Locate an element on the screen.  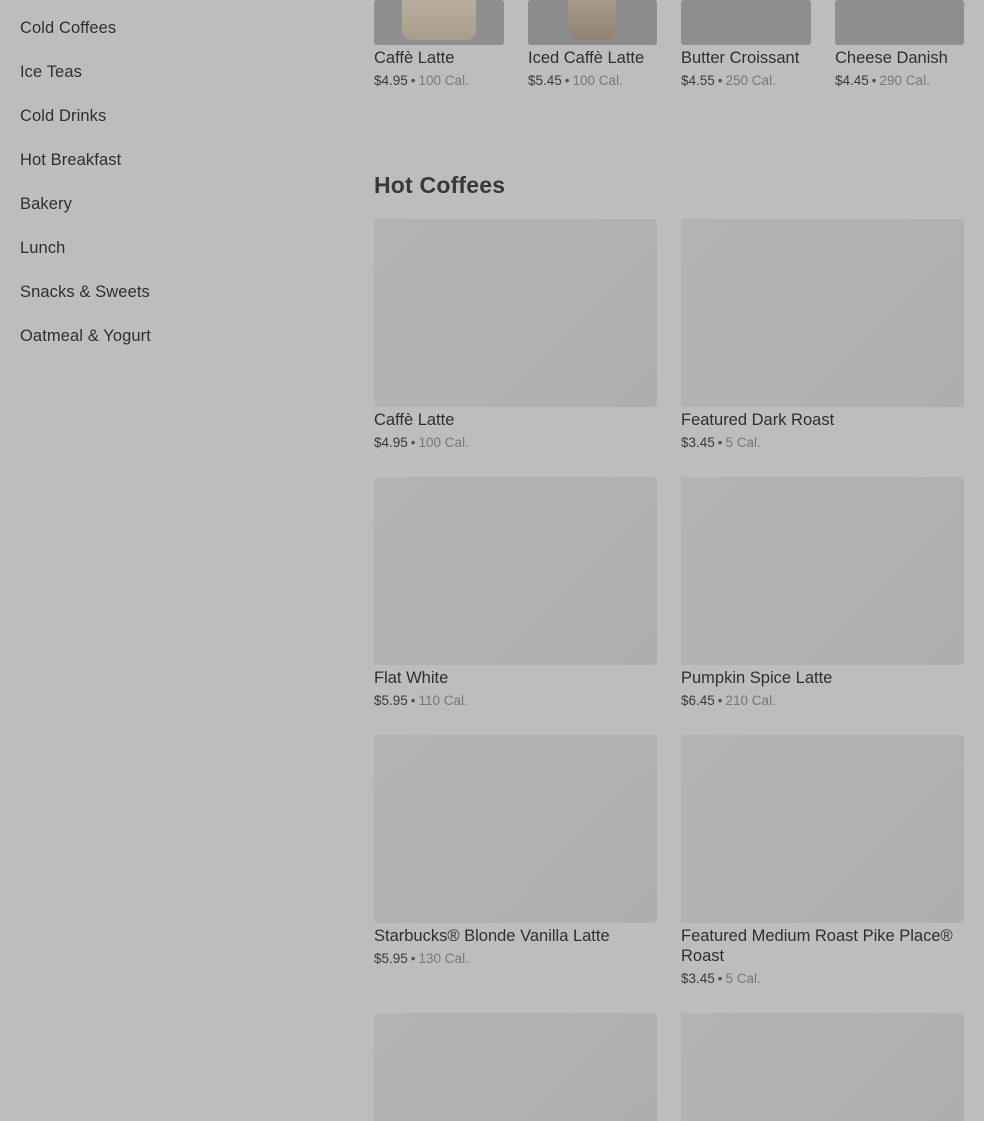
latte-cup-icon is located at coordinates (439, 20).